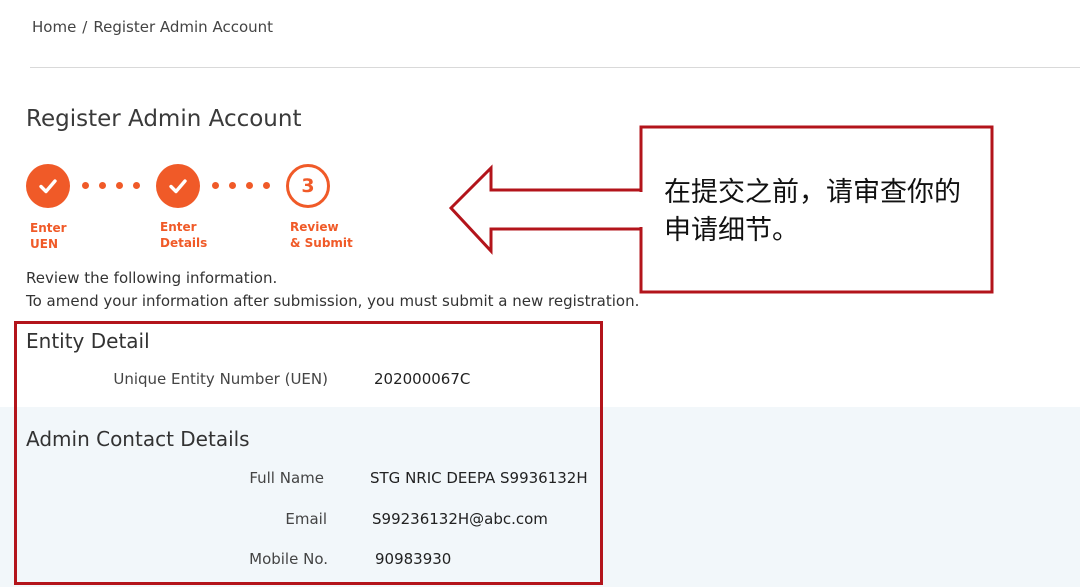 The image size is (1080, 587). What do you see at coordinates (812, 211) in the screenshot?
I see `callout-text: 在提交之前，请审查你的申请细节。` at bounding box center [812, 211].